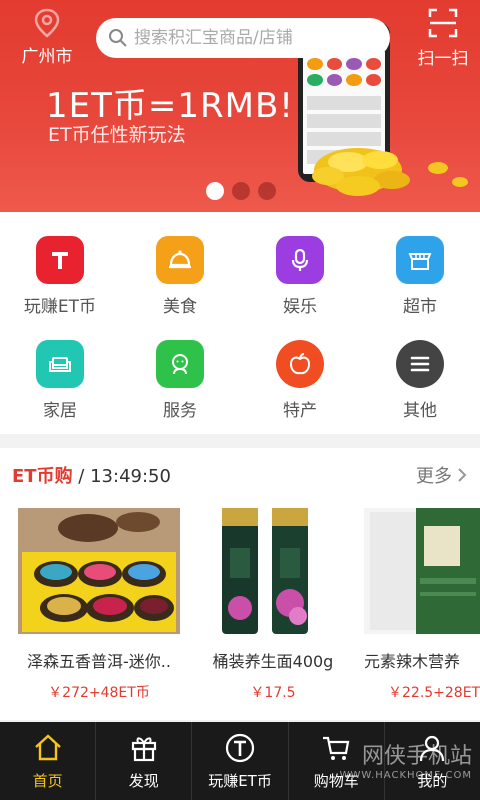 The height and width of the screenshot is (800, 480). Describe the element at coordinates (273, 571) in the screenshot. I see `product-image-noodle-tubes` at that location.